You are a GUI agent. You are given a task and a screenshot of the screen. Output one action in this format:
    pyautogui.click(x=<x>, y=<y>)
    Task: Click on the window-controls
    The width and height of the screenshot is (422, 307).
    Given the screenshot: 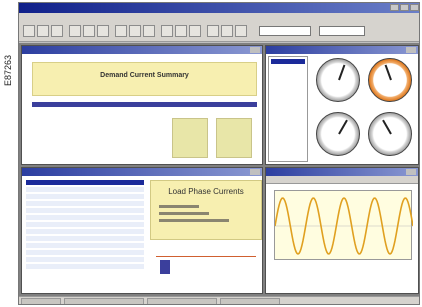 What is the action you would take?
    pyautogui.click(x=404, y=7)
    